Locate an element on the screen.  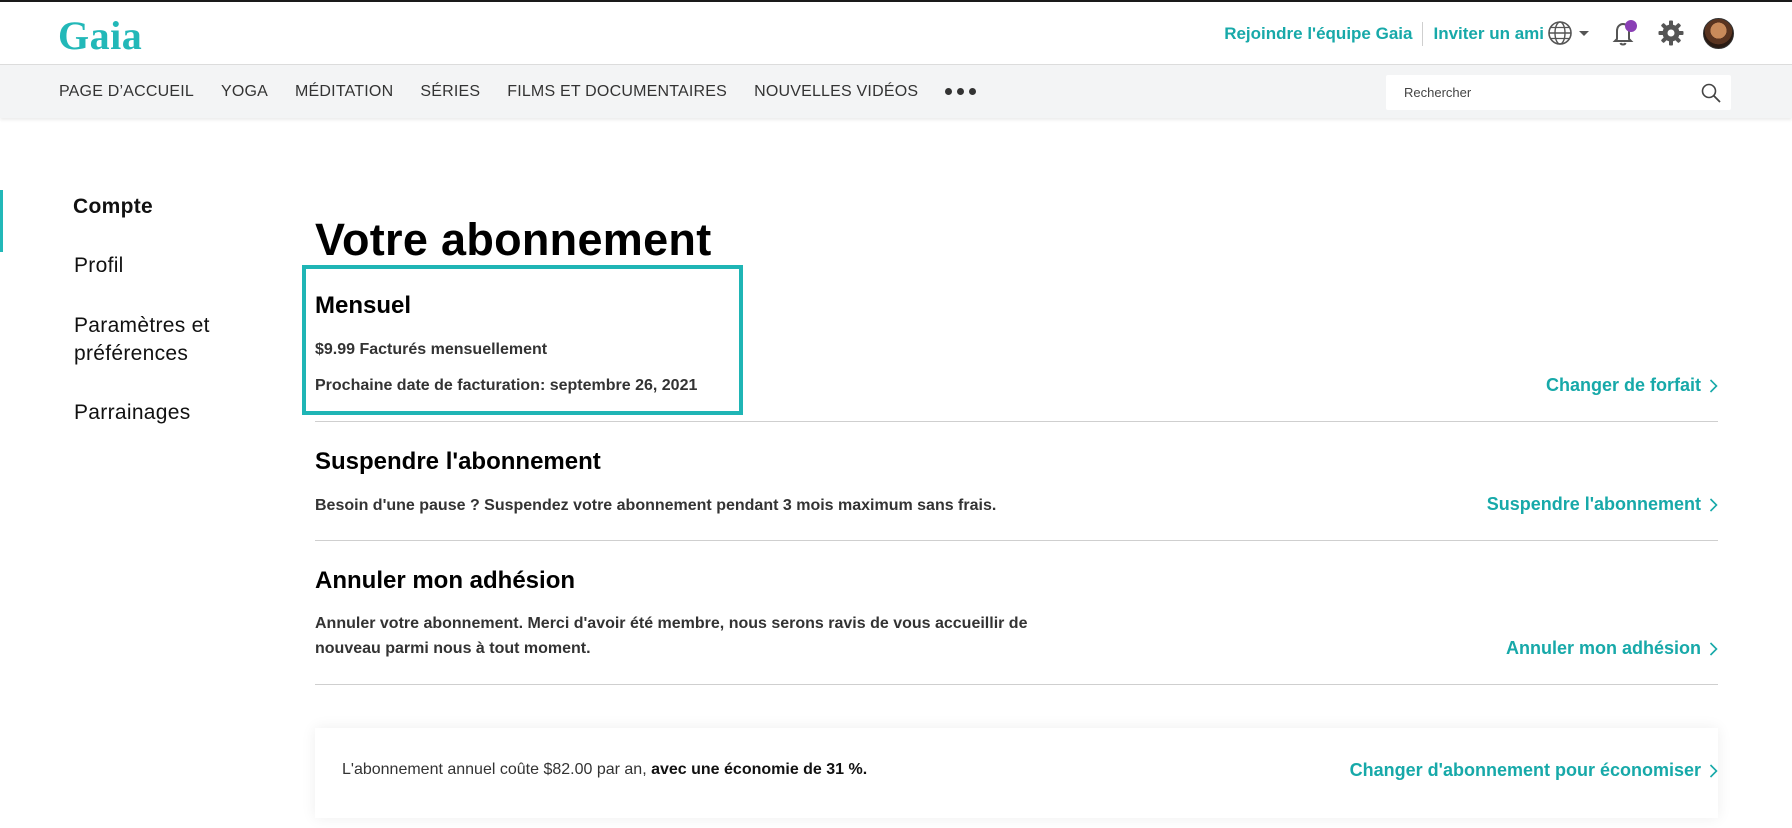
search-icon is located at coordinates (1711, 93).